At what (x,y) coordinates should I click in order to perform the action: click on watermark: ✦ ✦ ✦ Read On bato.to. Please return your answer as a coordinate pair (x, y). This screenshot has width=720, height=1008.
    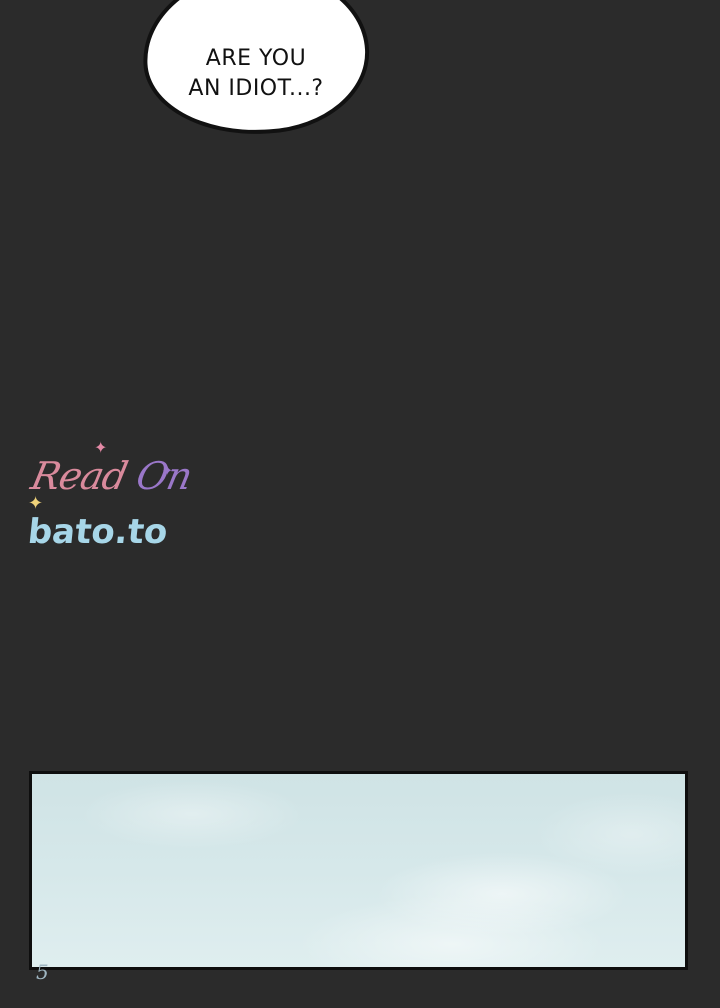
    Looking at the image, I should click on (111, 501).